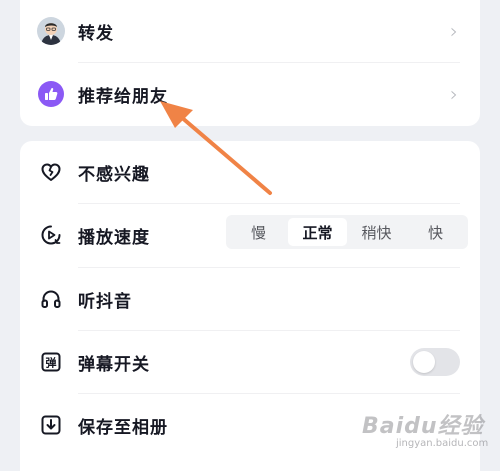  I want to click on thumbs-up-icon, so click(51, 94).